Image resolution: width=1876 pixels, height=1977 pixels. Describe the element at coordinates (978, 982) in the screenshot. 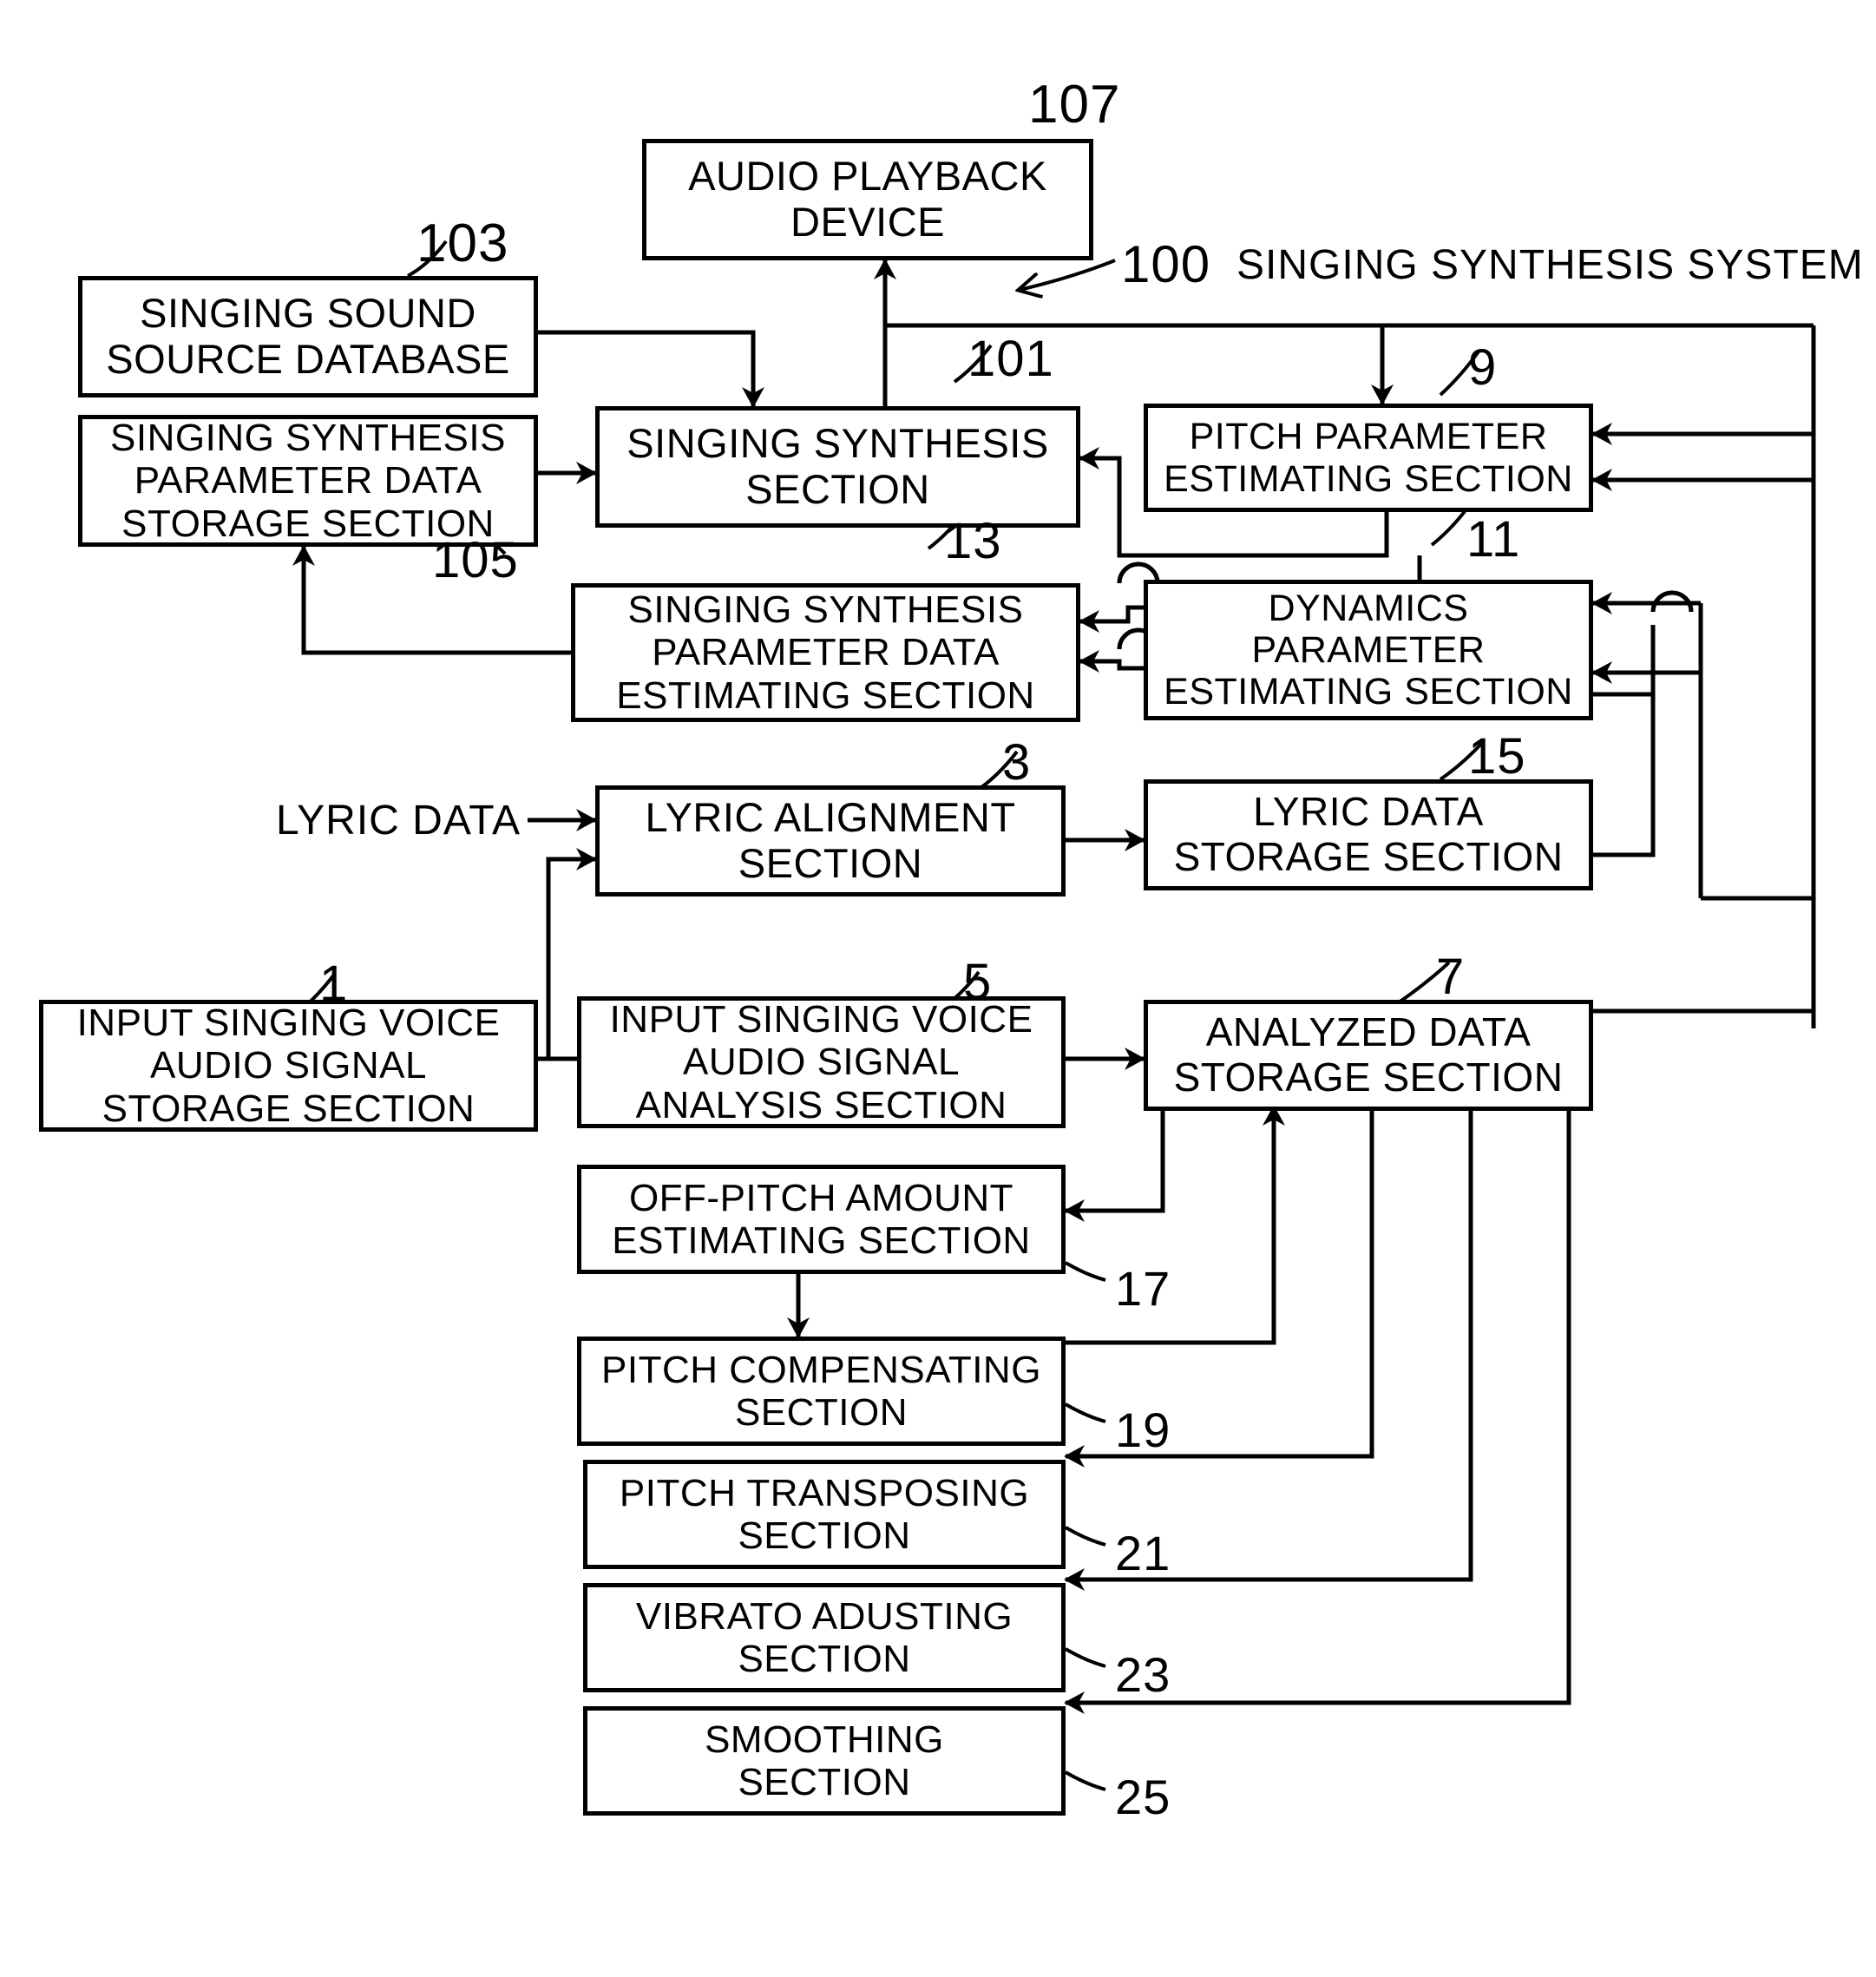

I see `ref-numeral-5: 5` at that location.